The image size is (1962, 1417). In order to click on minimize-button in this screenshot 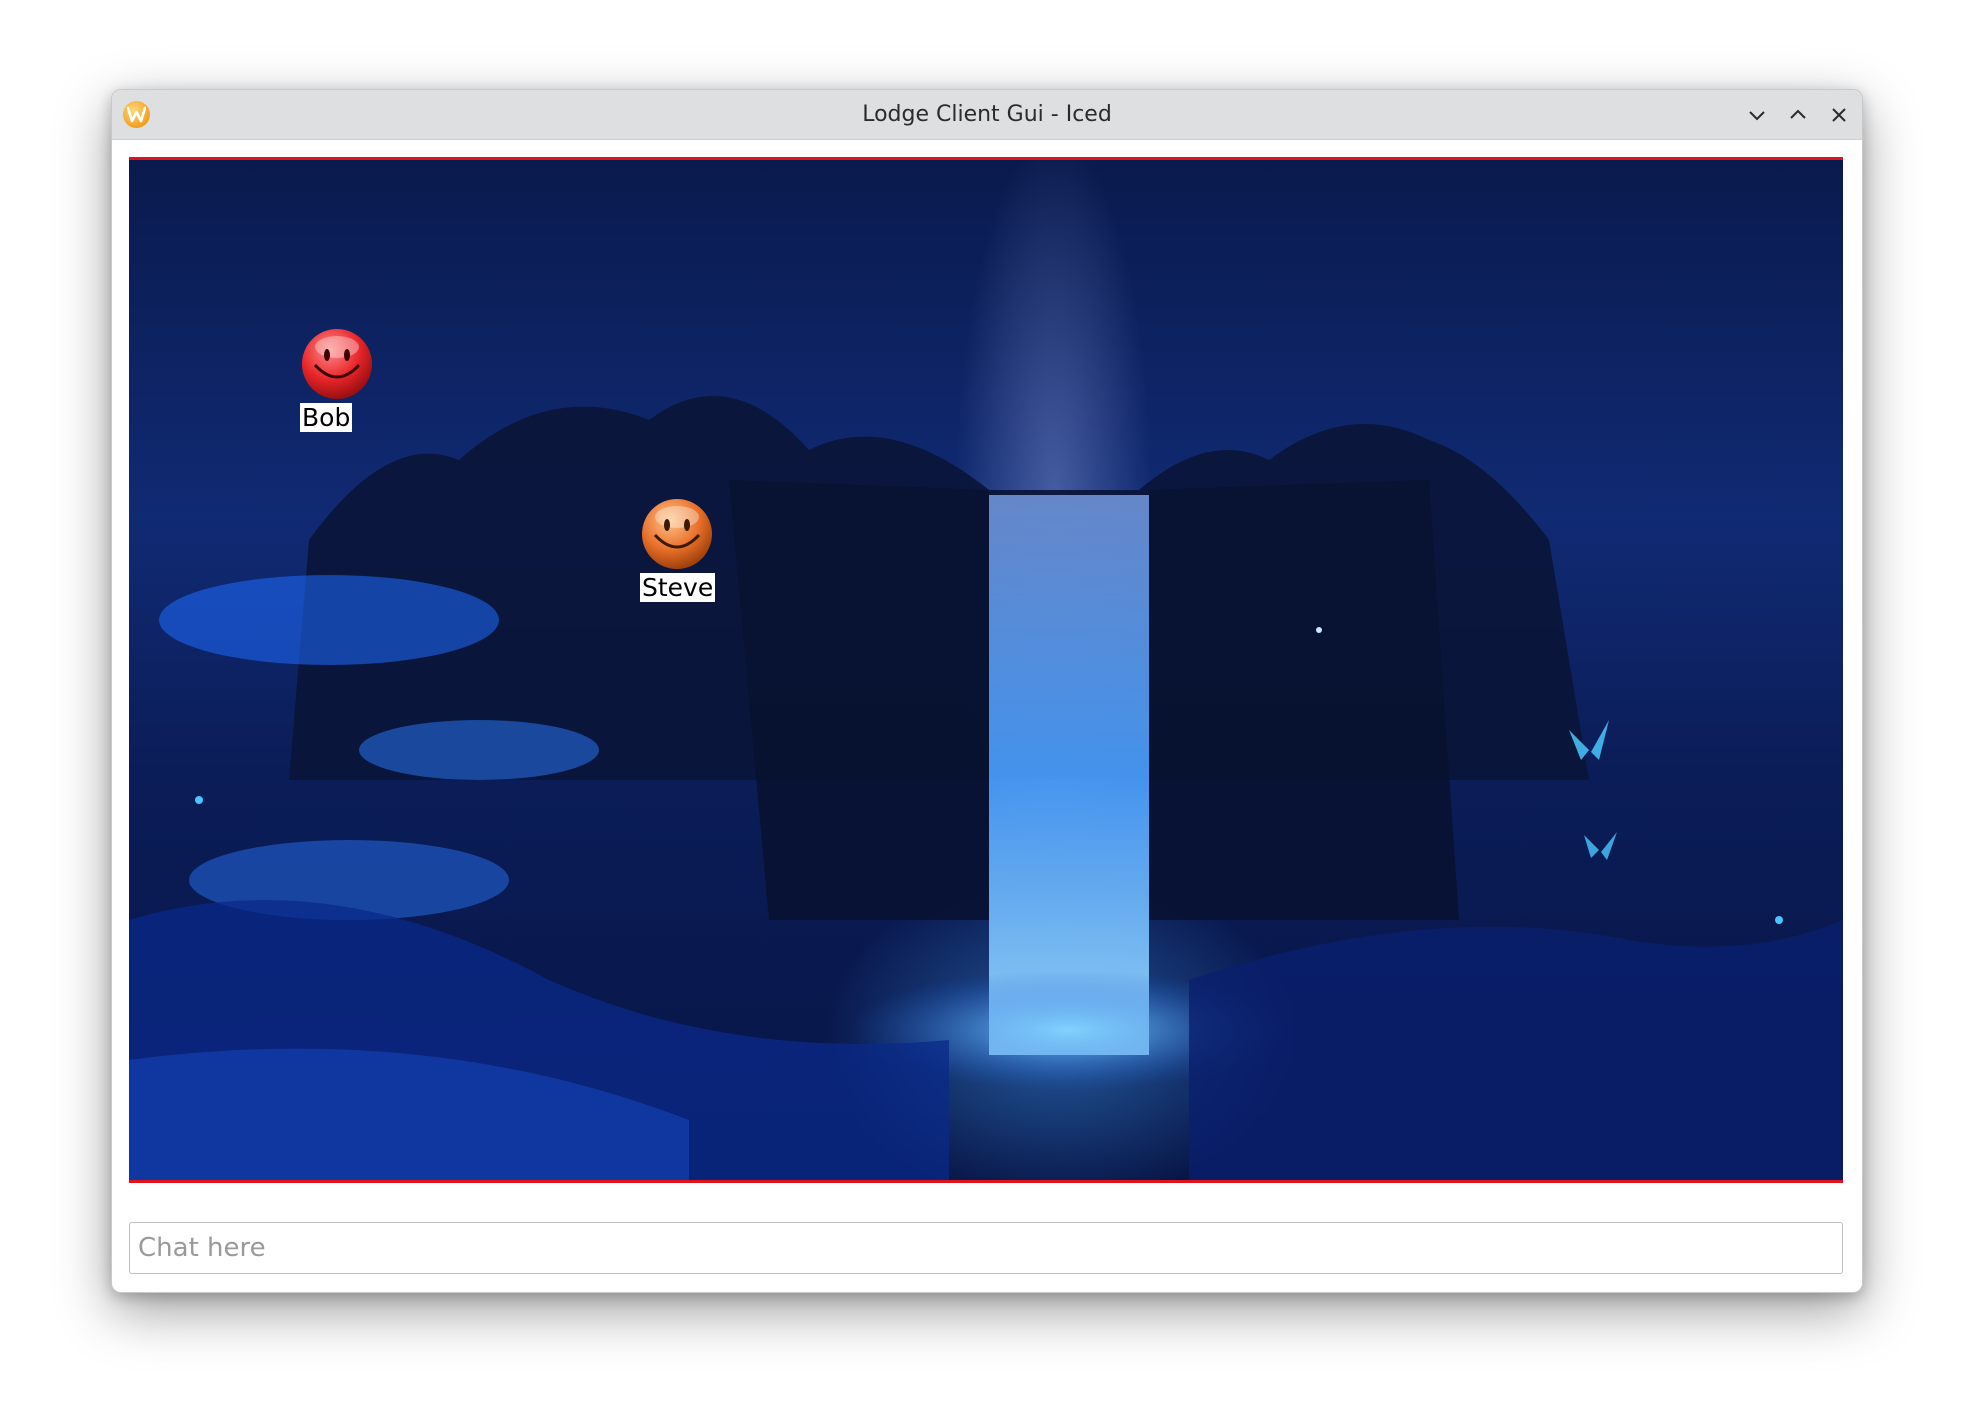, I will do `click(1757, 115)`.